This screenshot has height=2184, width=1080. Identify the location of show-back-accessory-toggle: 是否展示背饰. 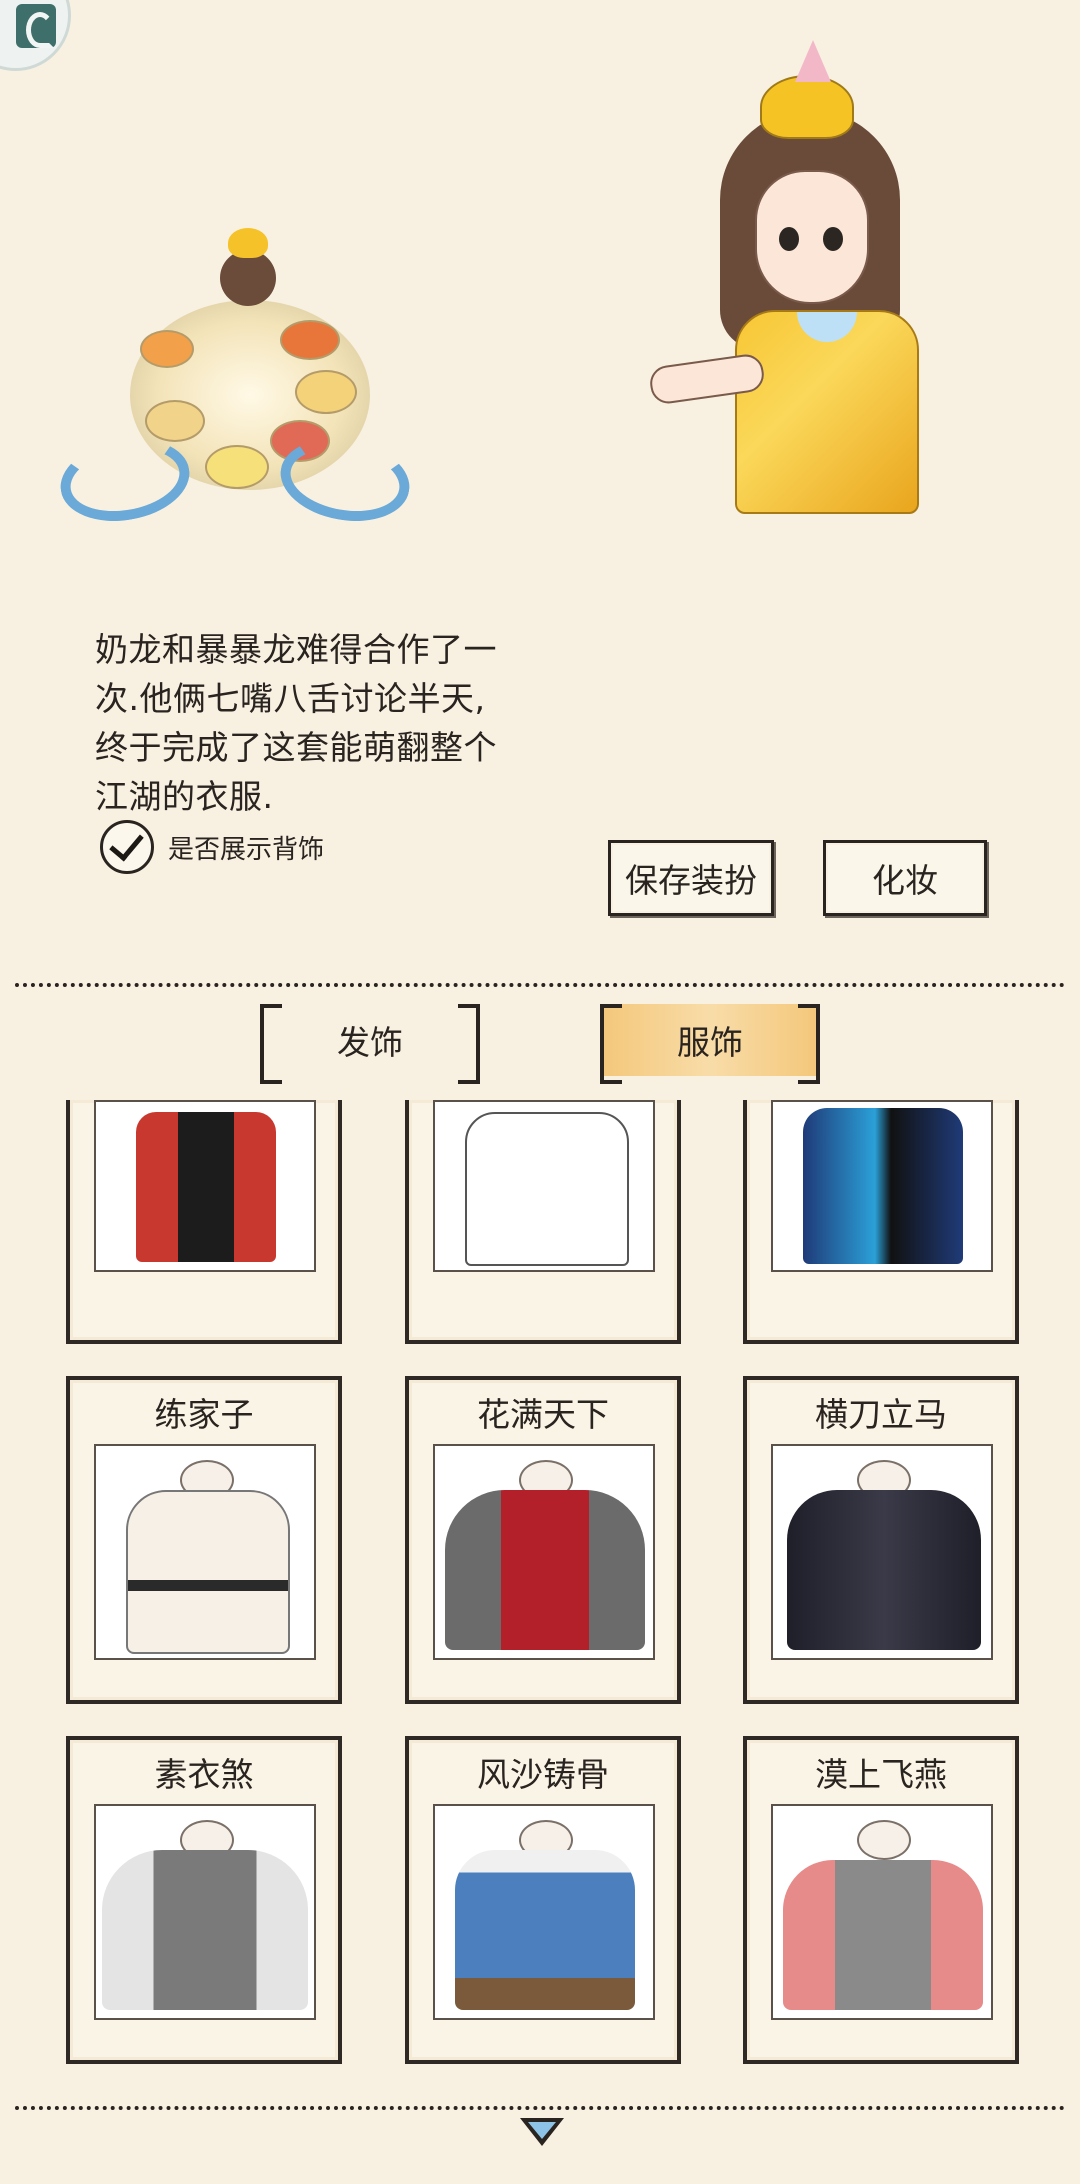
(212, 847).